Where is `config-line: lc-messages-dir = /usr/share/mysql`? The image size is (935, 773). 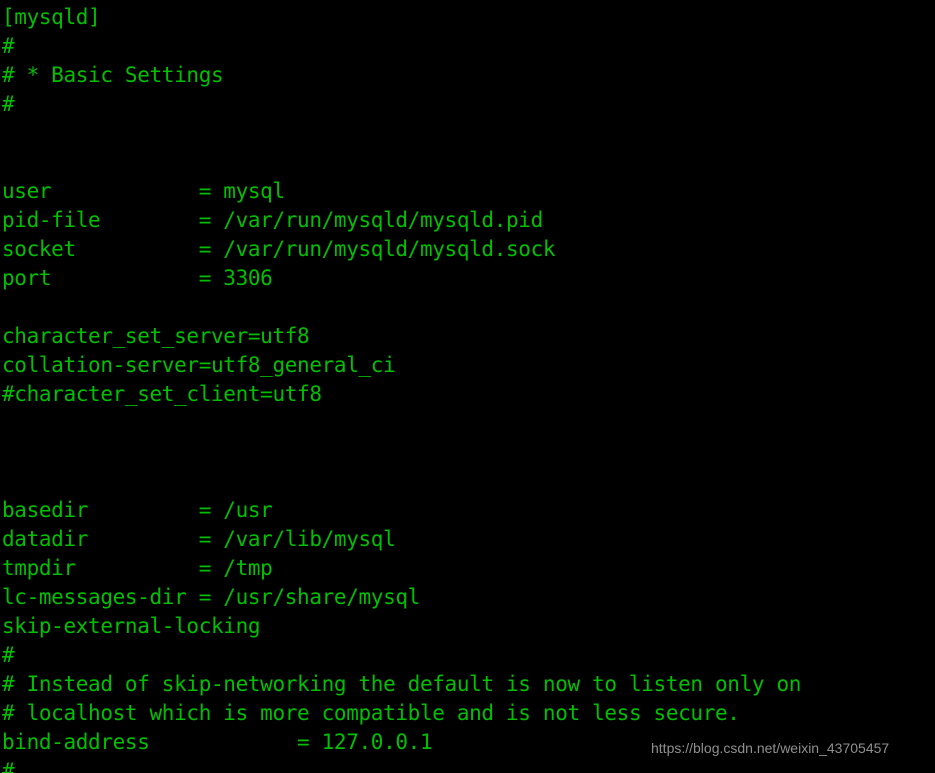
config-line: lc-messages-dir = /usr/share/mysql is located at coordinates (211, 597).